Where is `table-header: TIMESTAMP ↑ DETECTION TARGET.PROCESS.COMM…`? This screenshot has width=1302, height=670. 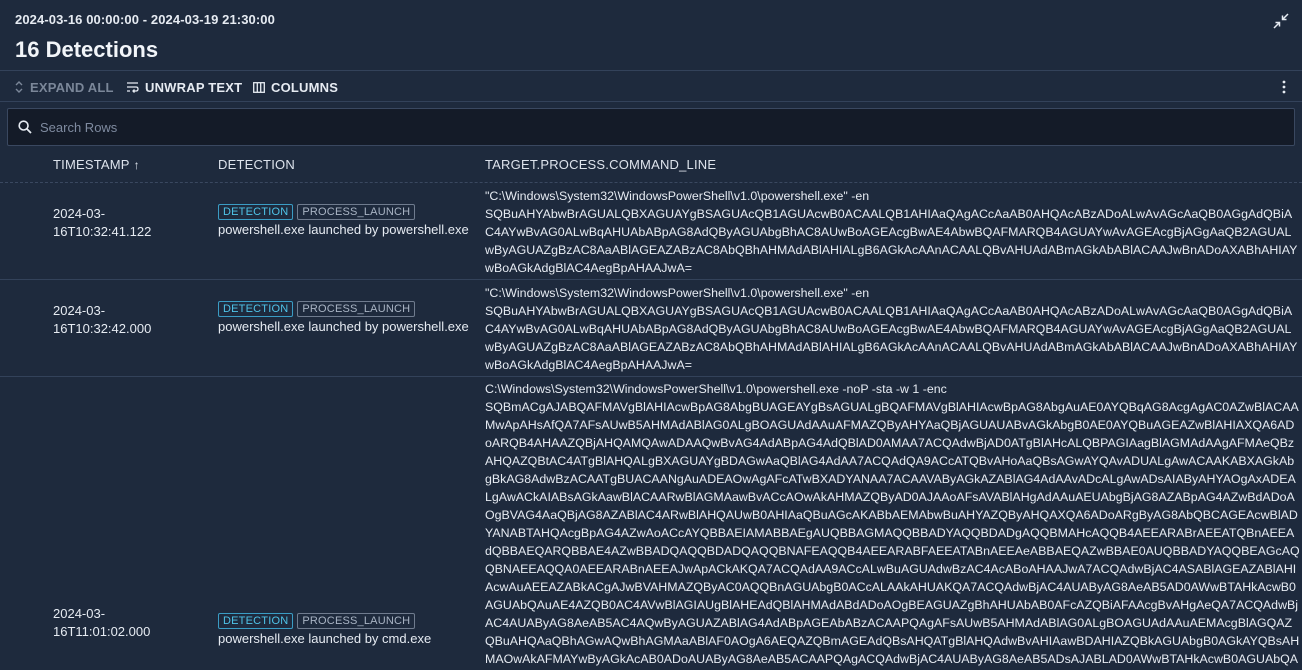 table-header: TIMESTAMP ↑ DETECTION TARGET.PROCESS.COMM… is located at coordinates (651, 165).